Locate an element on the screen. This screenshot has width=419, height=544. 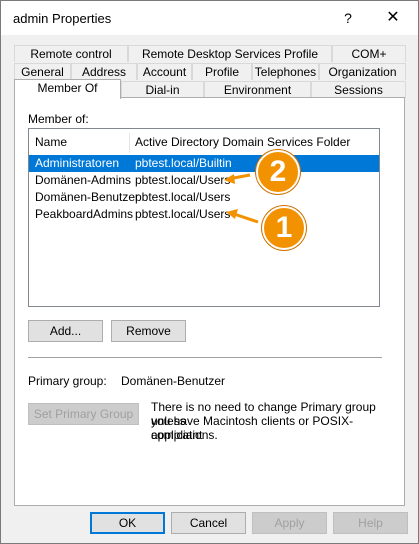
group-name: Administratoren is located at coordinates (77, 163).